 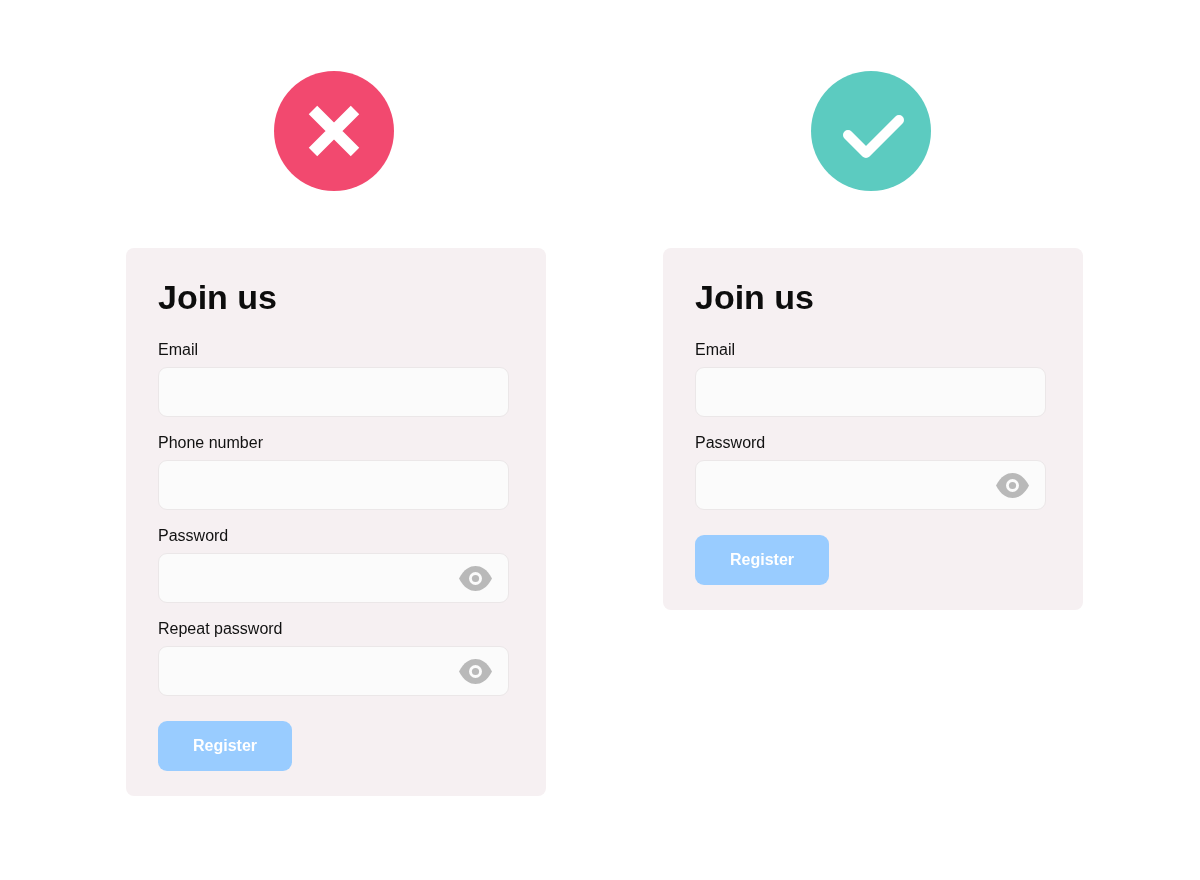 I want to click on field-label: Phone number, so click(x=210, y=443).